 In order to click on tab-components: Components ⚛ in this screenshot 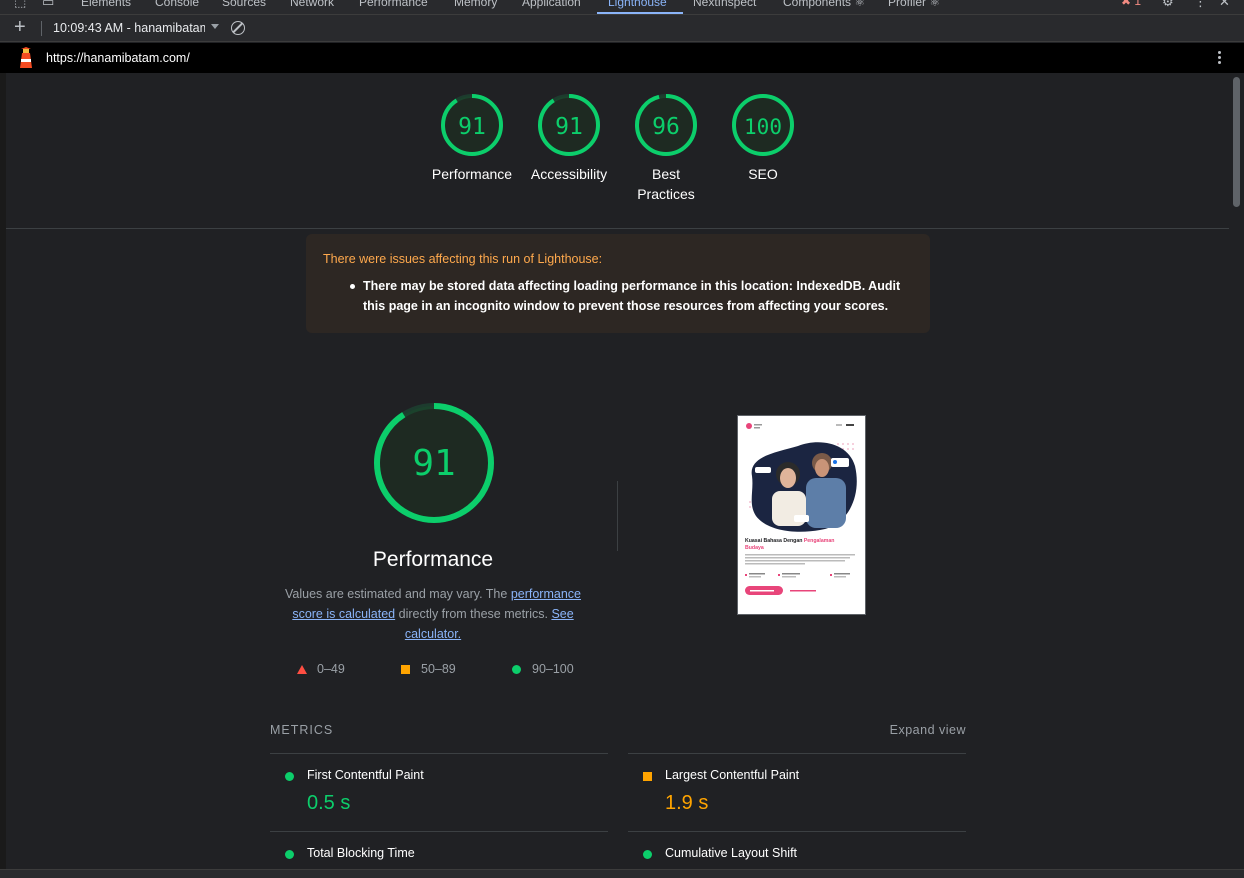, I will do `click(824, 4)`.